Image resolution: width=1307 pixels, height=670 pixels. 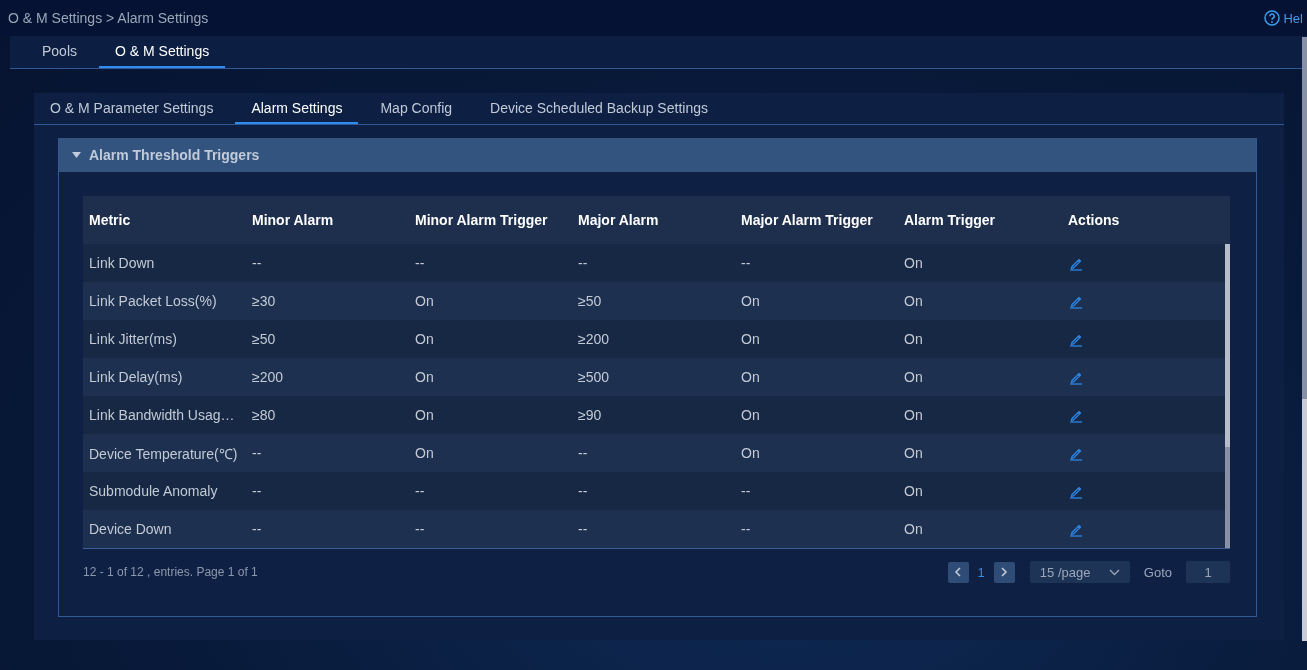 I want to click on page-number: 1, so click(x=981, y=572).